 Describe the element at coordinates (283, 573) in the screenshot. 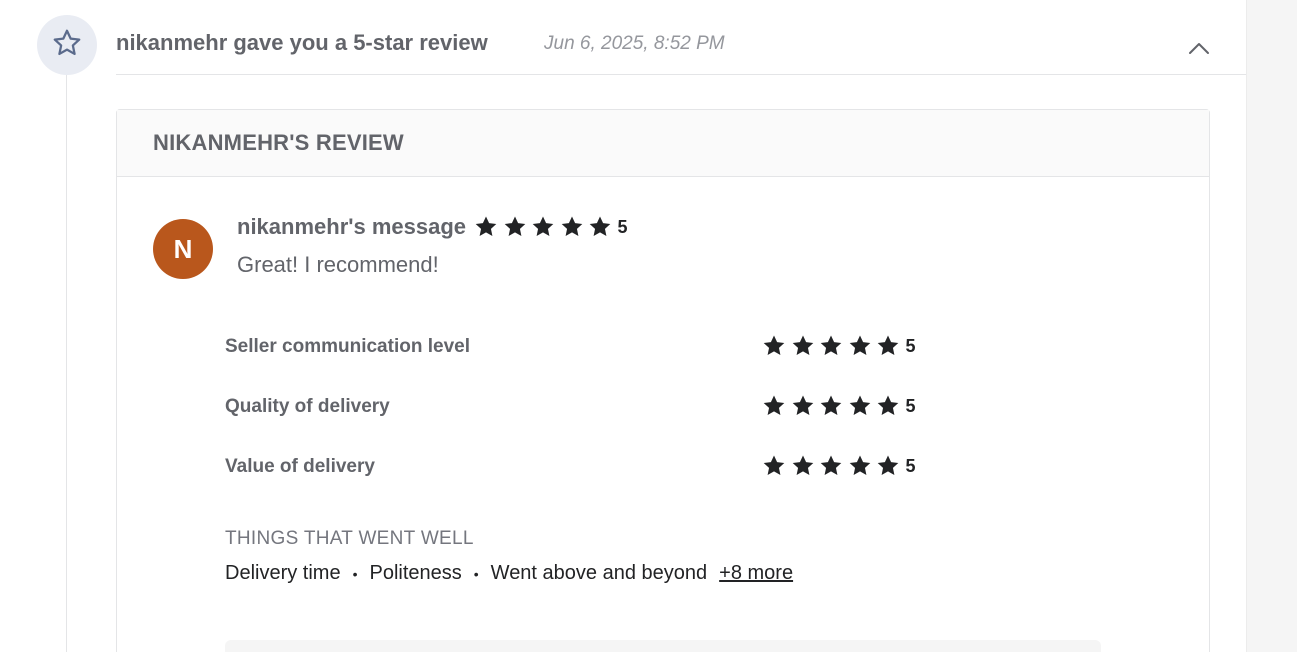

I see `went-well-item: Delivery time` at that location.